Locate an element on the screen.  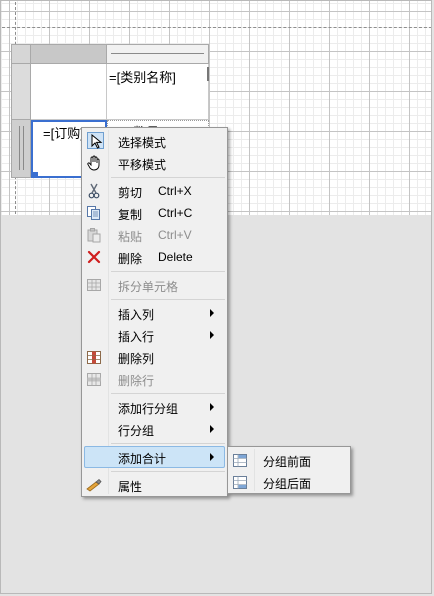
menu-item-add-total: 添加合计 is located at coordinates (154, 457).